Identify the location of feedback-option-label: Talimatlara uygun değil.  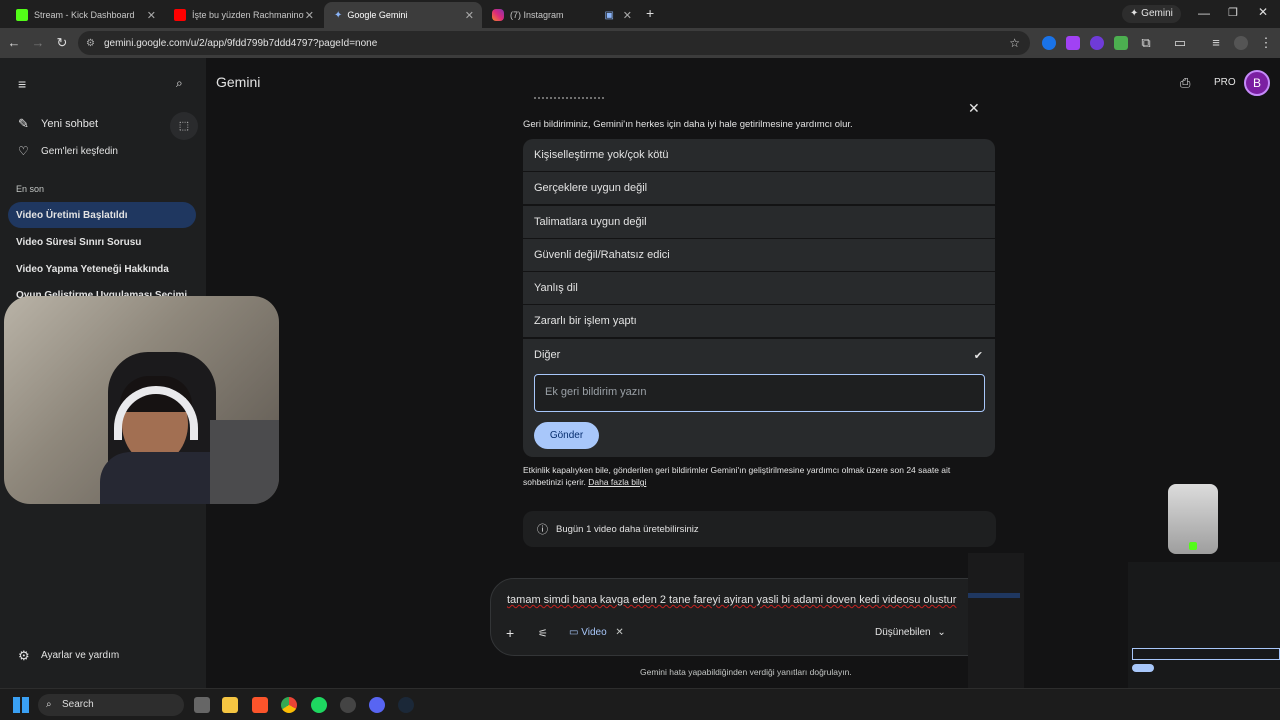
(590, 222).